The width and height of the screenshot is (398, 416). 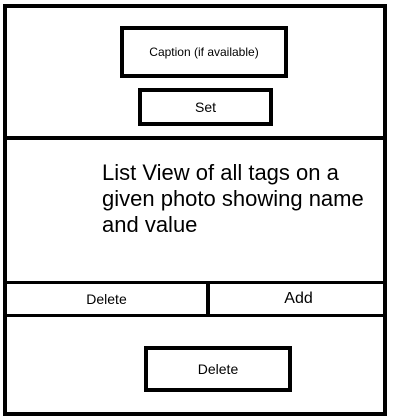 I want to click on set-caption-button: Set, so click(x=205, y=107).